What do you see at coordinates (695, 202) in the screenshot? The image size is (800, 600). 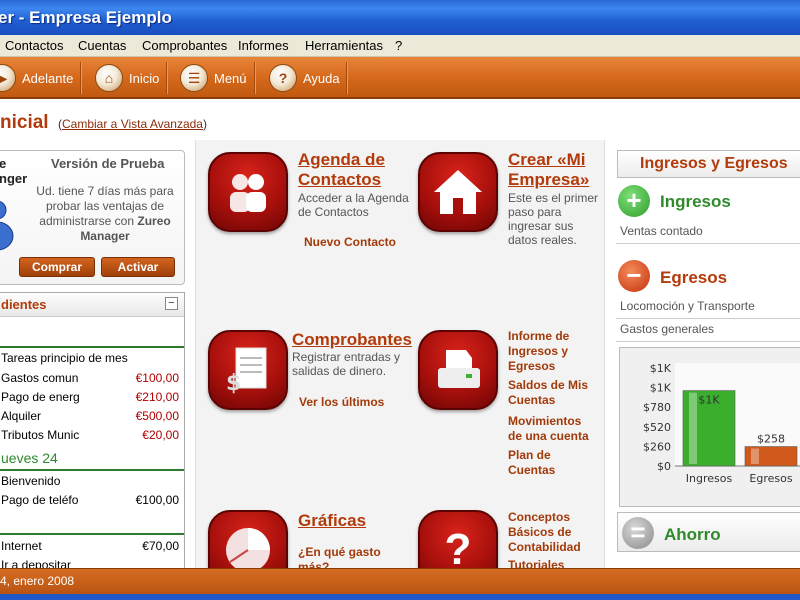 I see `income-label: Ingresos` at bounding box center [695, 202].